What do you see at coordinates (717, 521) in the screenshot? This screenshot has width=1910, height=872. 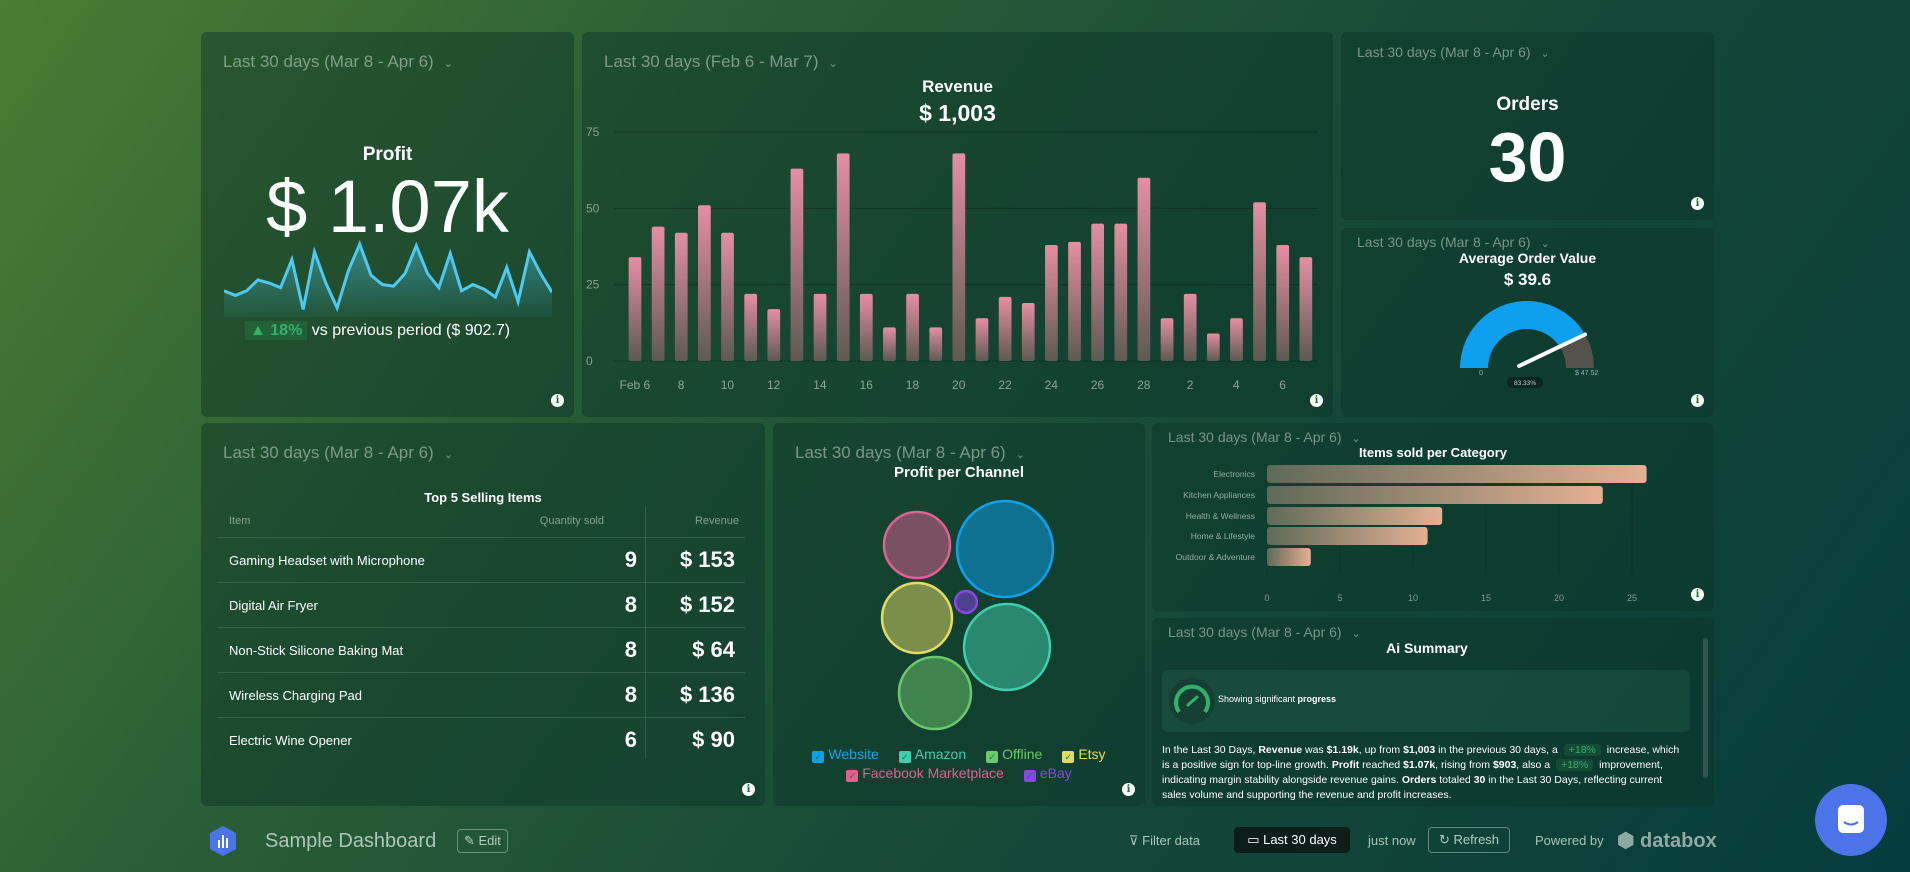 I see `column-header-revenue: Revenue` at bounding box center [717, 521].